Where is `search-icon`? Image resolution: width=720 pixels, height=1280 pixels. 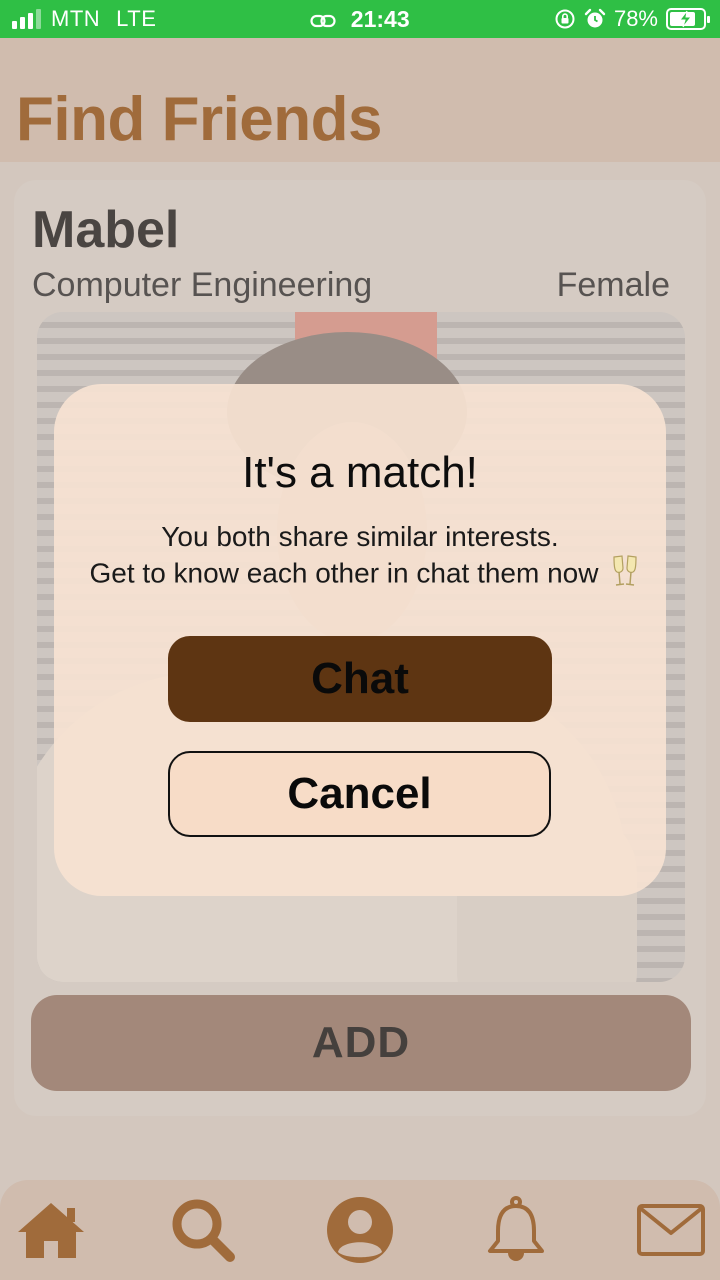
search-icon is located at coordinates (203, 1230).